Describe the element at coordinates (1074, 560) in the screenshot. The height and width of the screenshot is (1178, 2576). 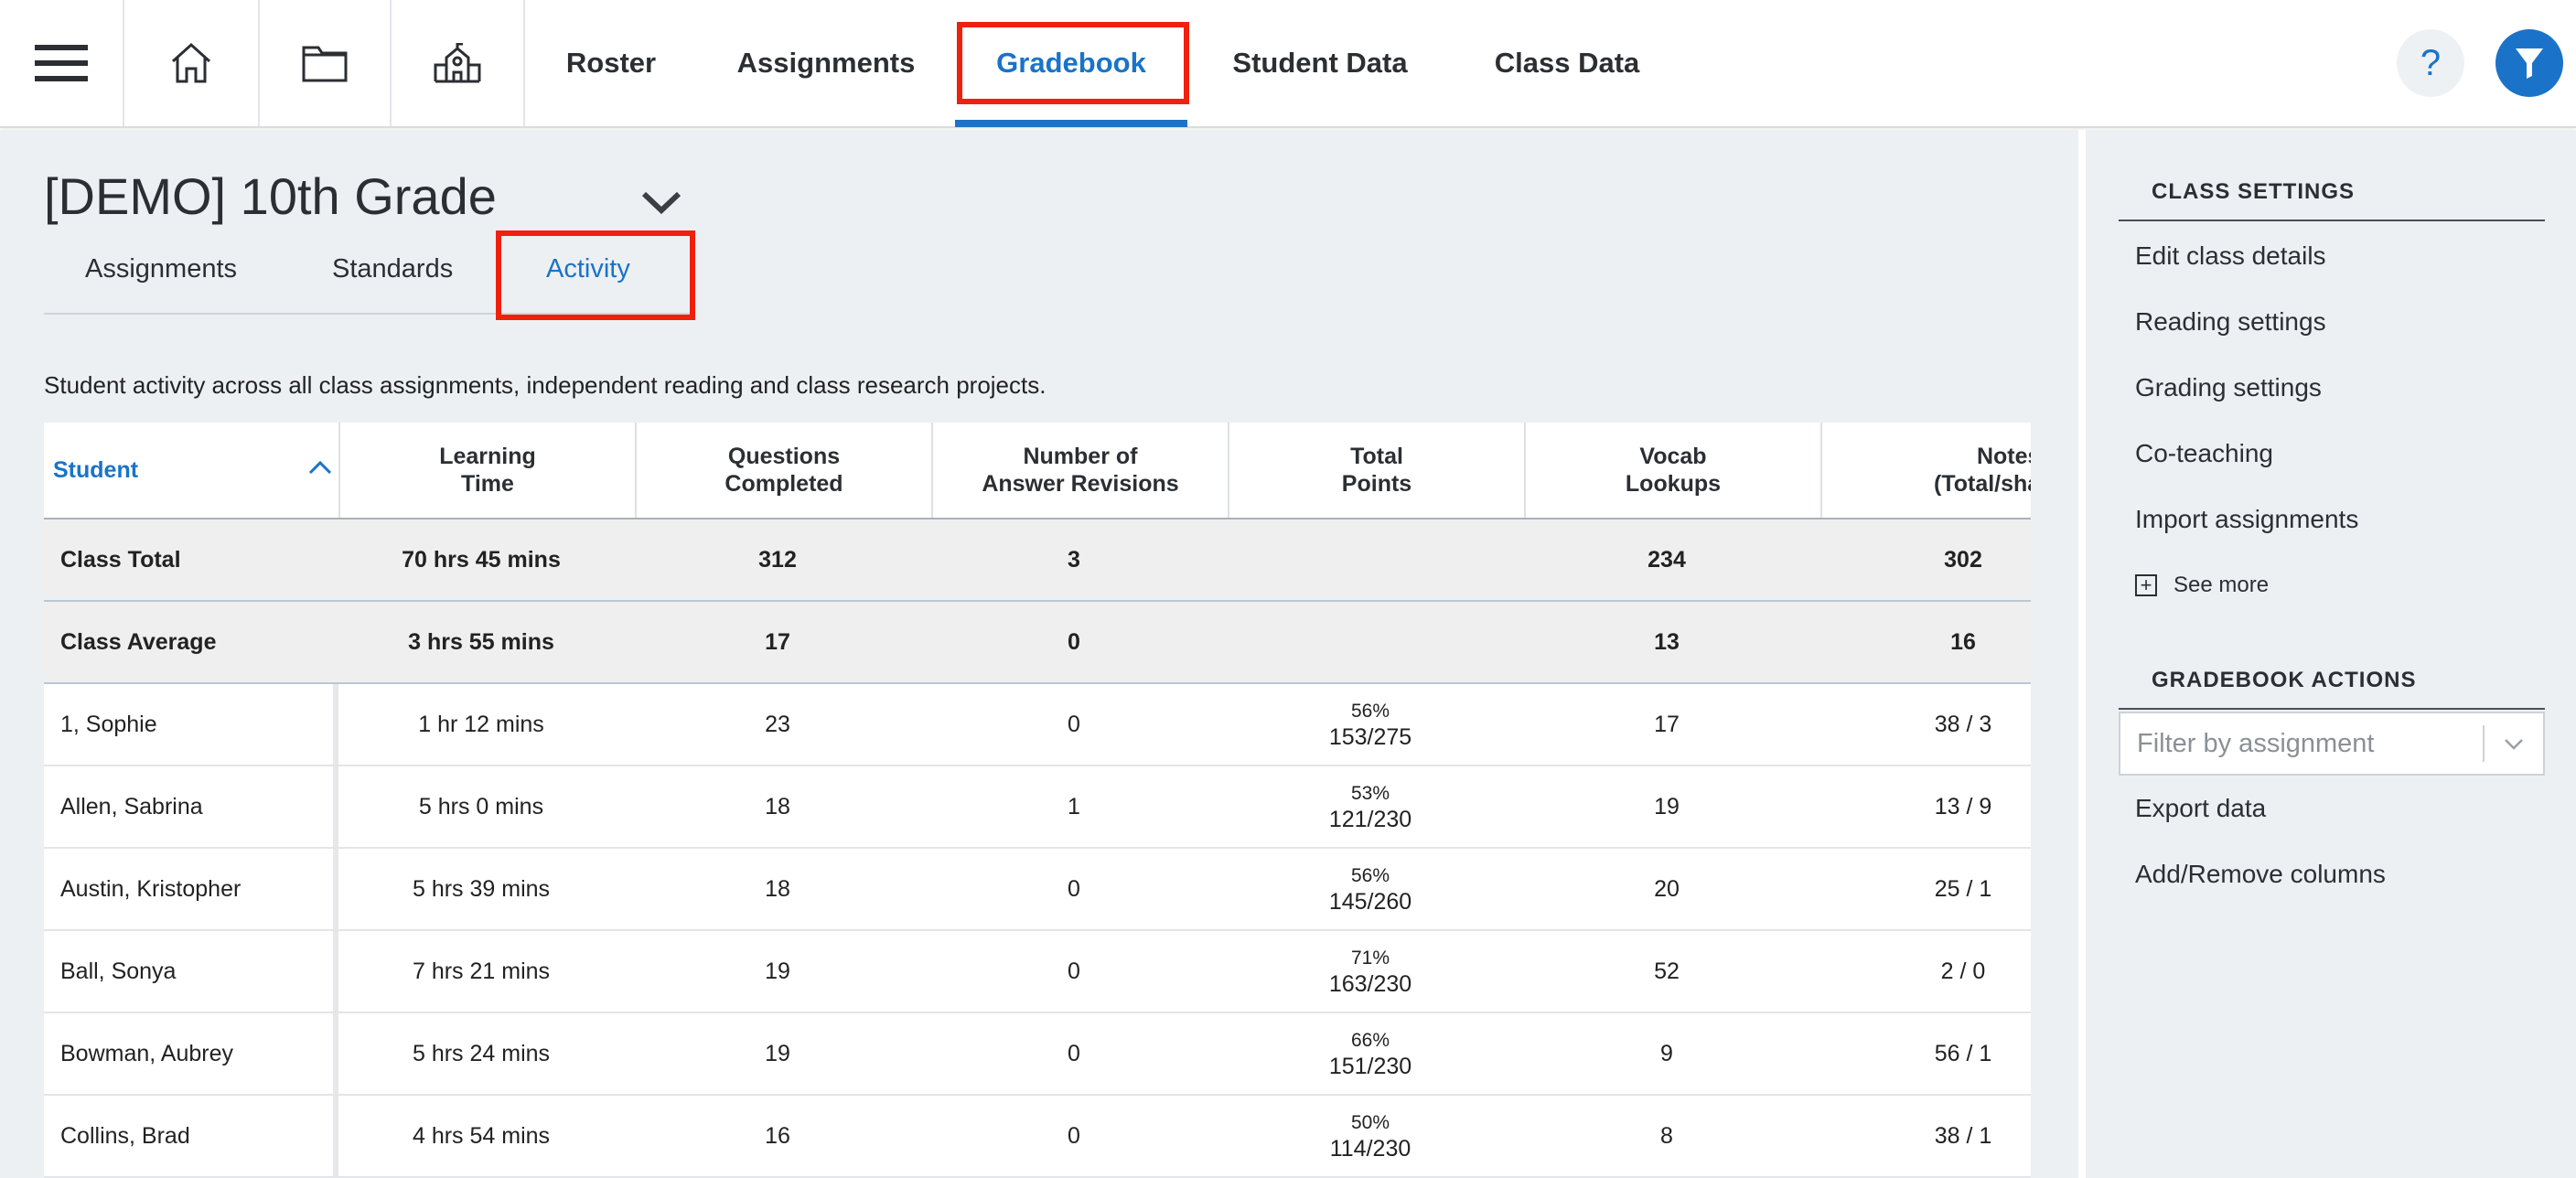
I see `cell-revisions: 3` at that location.